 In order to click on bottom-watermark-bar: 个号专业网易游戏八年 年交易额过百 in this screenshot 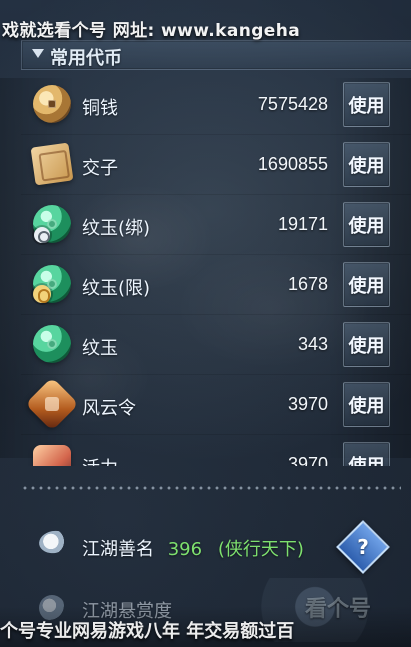, I will do `click(205, 626)`.